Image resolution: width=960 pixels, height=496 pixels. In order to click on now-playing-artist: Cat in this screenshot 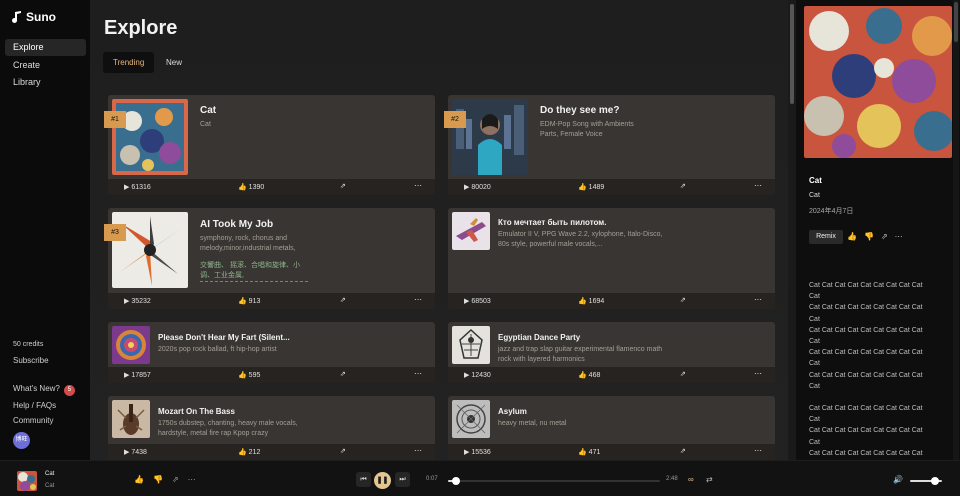, I will do `click(49, 486)`.